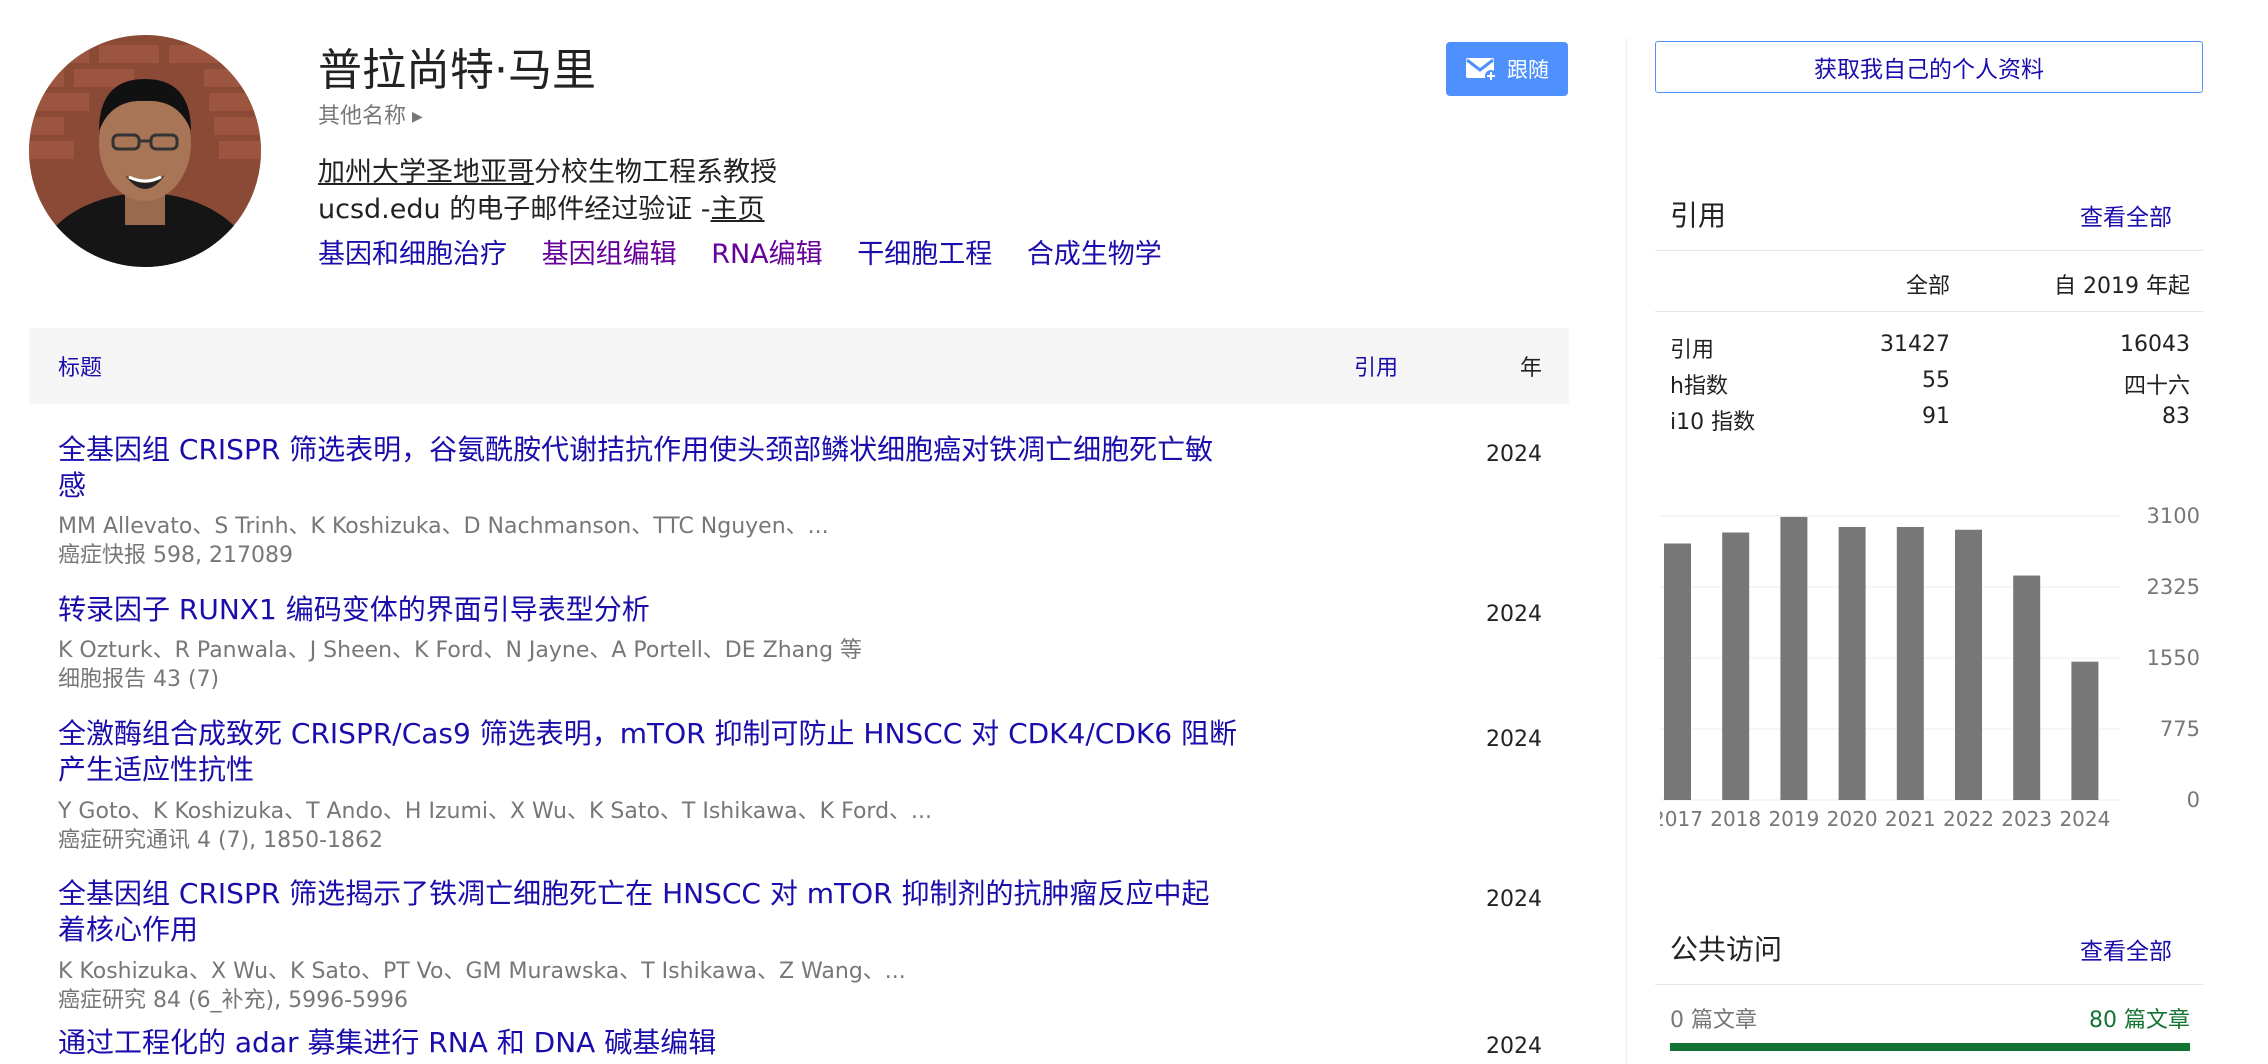 Image resolution: width=2268 pixels, height=1064 pixels. I want to click on x-tick-label: 2019, so click(1793, 818).